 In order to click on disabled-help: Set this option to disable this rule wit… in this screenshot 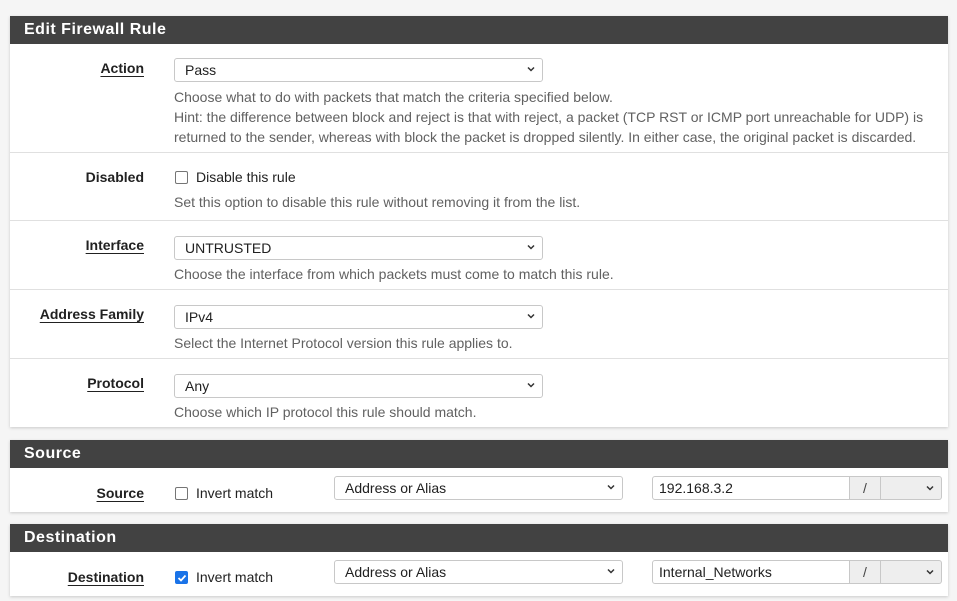, I will do `click(377, 202)`.